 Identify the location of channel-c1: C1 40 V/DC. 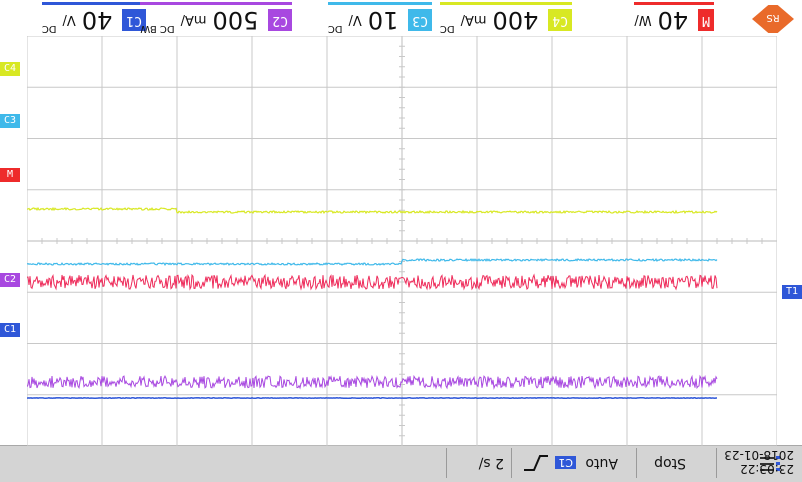
(93, 18).